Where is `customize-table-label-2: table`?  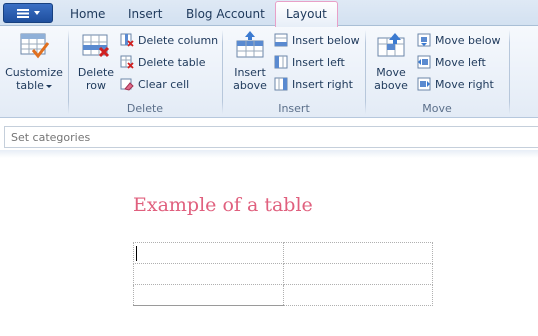 customize-table-label-2: table is located at coordinates (30, 85).